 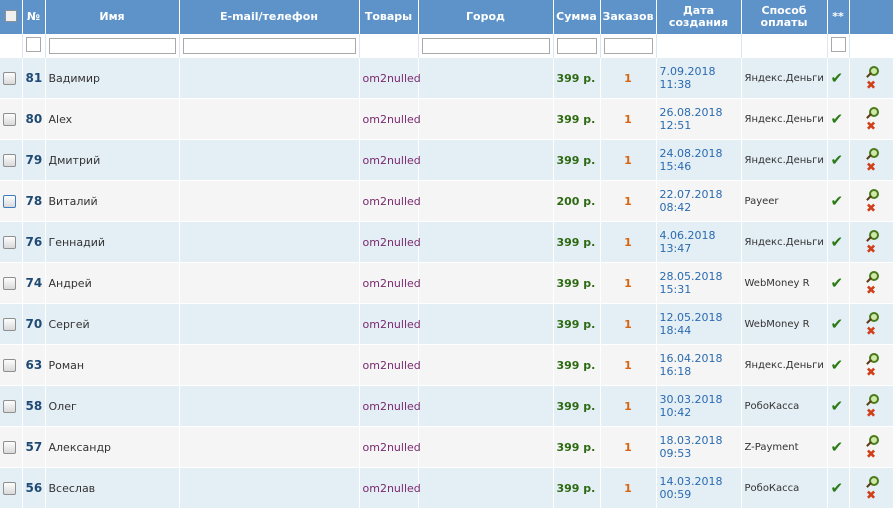 I want to click on header-extra: **, so click(x=838, y=17).